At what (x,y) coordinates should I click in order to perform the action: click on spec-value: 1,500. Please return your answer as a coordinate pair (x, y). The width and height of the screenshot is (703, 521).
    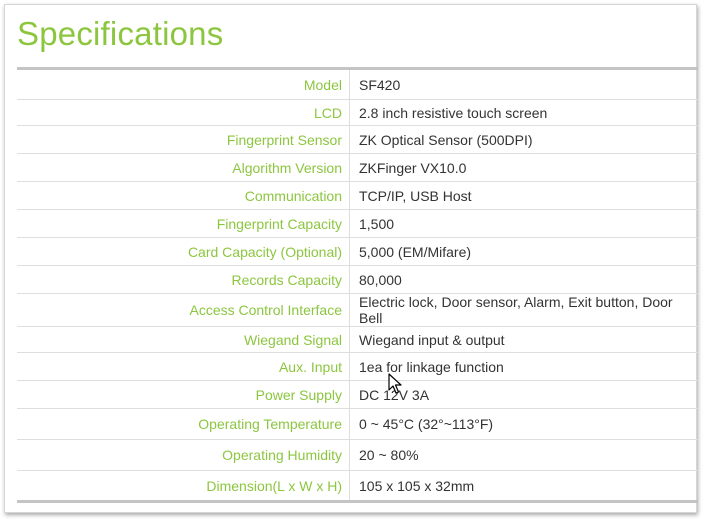
    Looking at the image, I should click on (523, 223).